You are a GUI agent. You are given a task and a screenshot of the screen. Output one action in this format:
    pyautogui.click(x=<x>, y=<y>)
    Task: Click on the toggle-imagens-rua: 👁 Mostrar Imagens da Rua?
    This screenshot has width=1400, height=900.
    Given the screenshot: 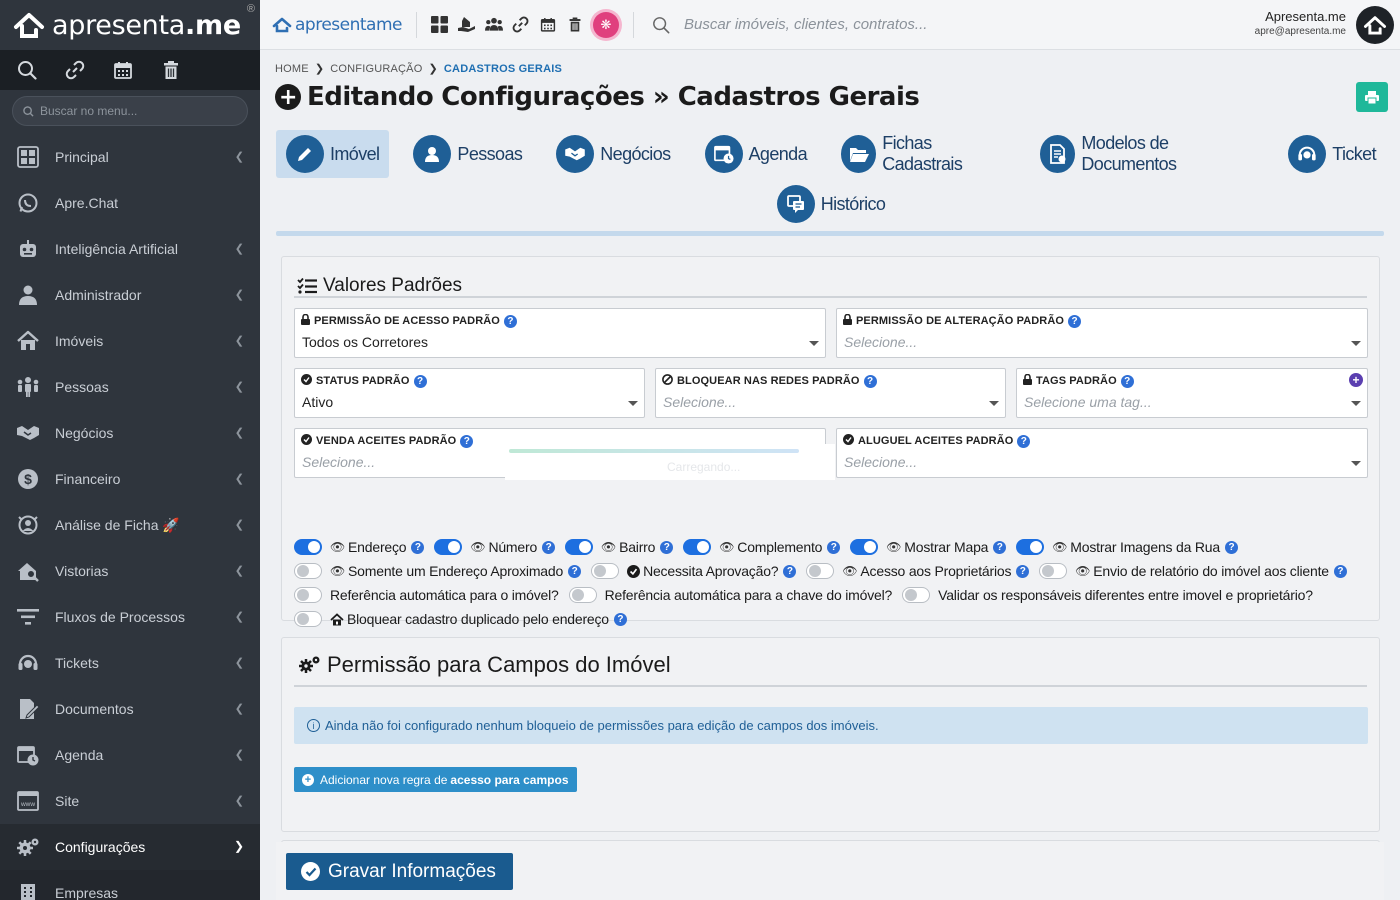 What is the action you would take?
    pyautogui.click(x=1127, y=547)
    